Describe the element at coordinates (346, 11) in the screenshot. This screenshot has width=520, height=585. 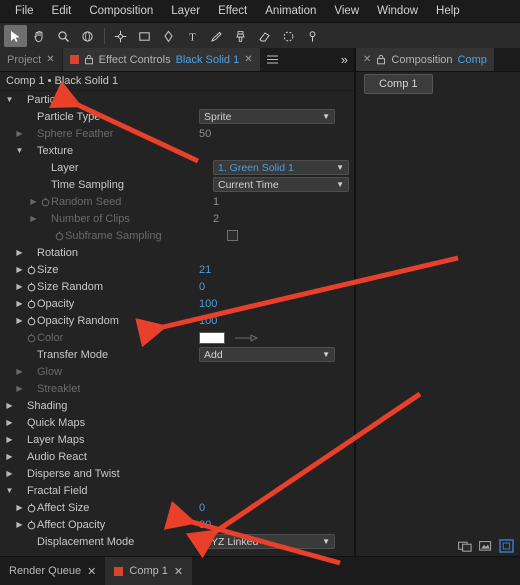
I see `menu-item-view: View` at that location.